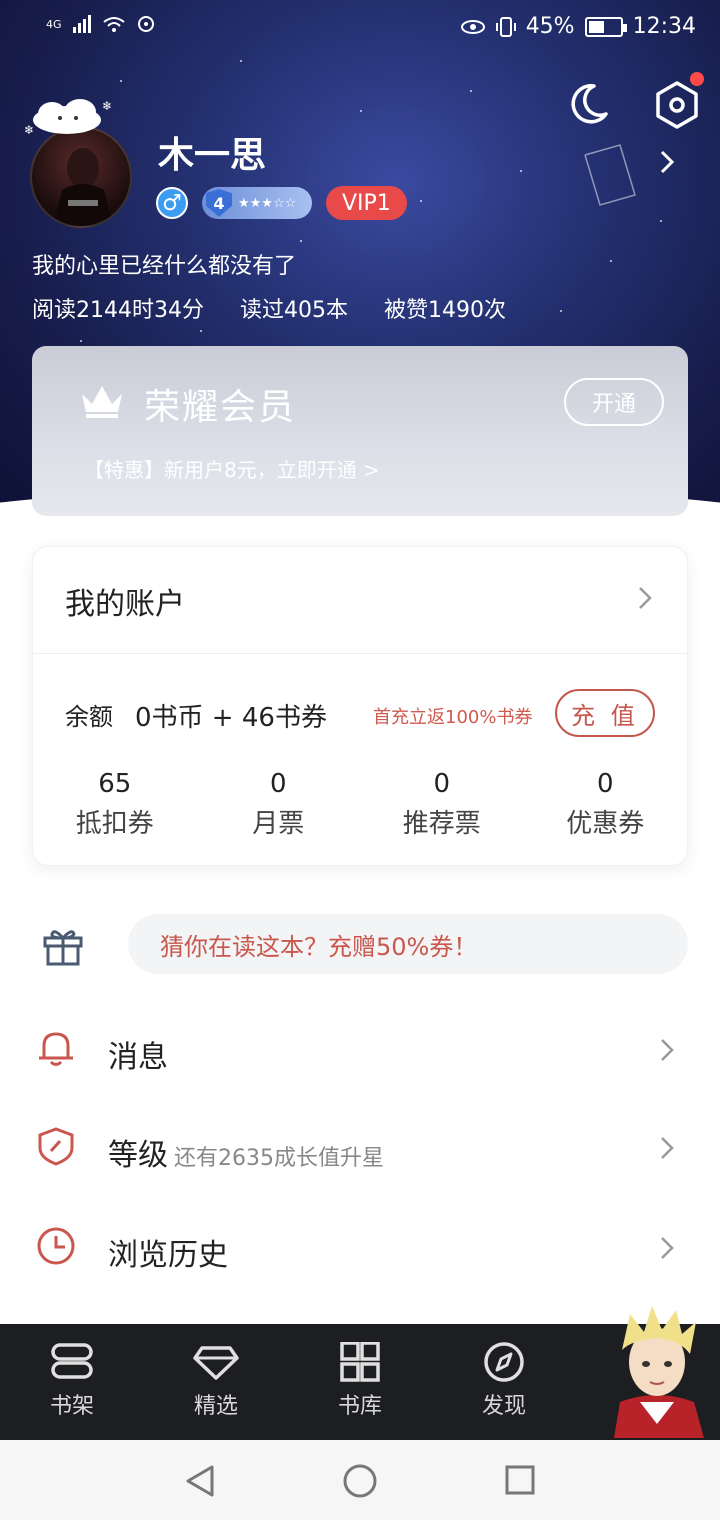  What do you see at coordinates (164, 266) in the screenshot?
I see `user-bio: 我的心里已经什么都没有了` at bounding box center [164, 266].